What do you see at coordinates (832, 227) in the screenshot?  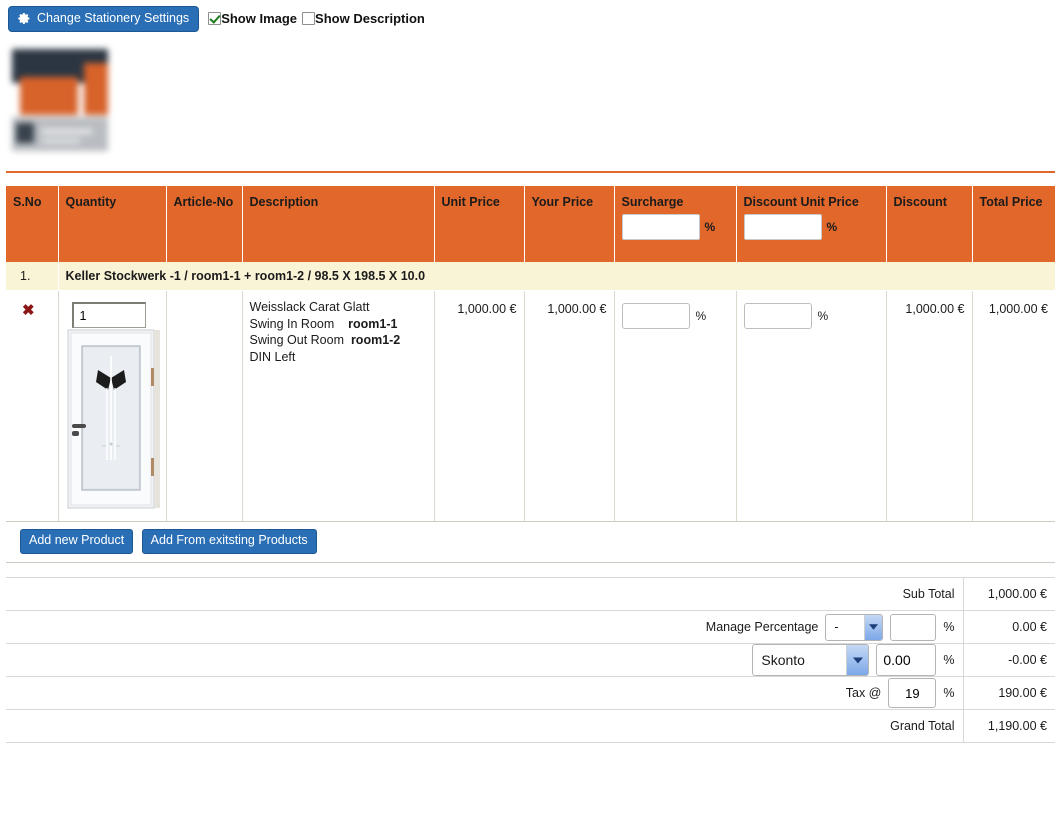 I see `discount-unit-price-percent-sign: %` at bounding box center [832, 227].